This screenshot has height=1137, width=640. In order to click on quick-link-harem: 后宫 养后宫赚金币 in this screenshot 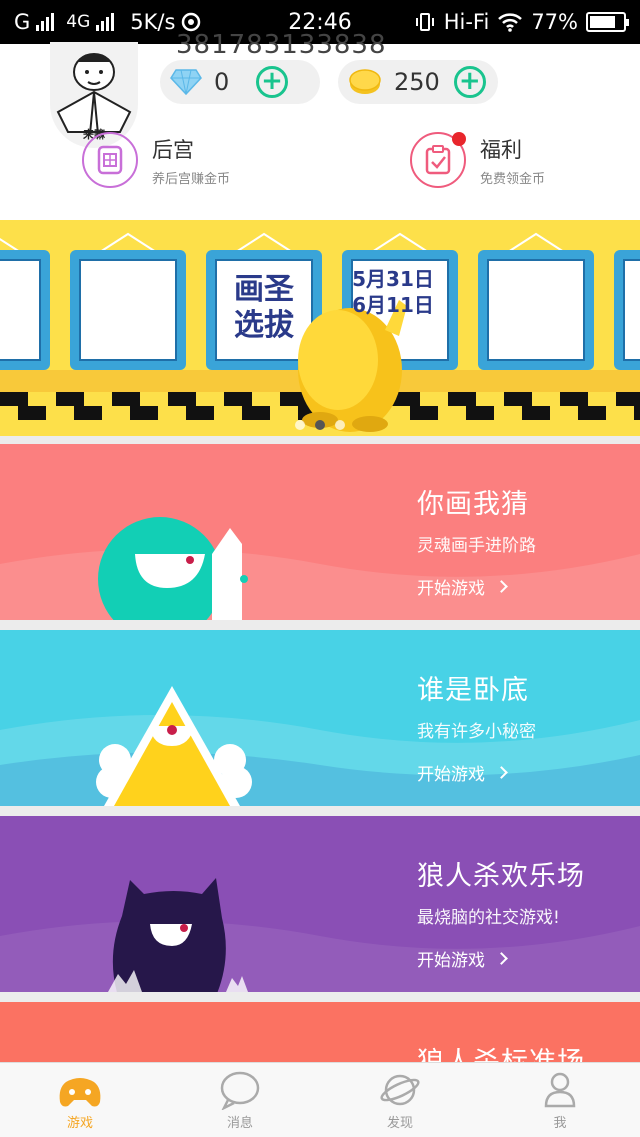, I will do `click(156, 160)`.